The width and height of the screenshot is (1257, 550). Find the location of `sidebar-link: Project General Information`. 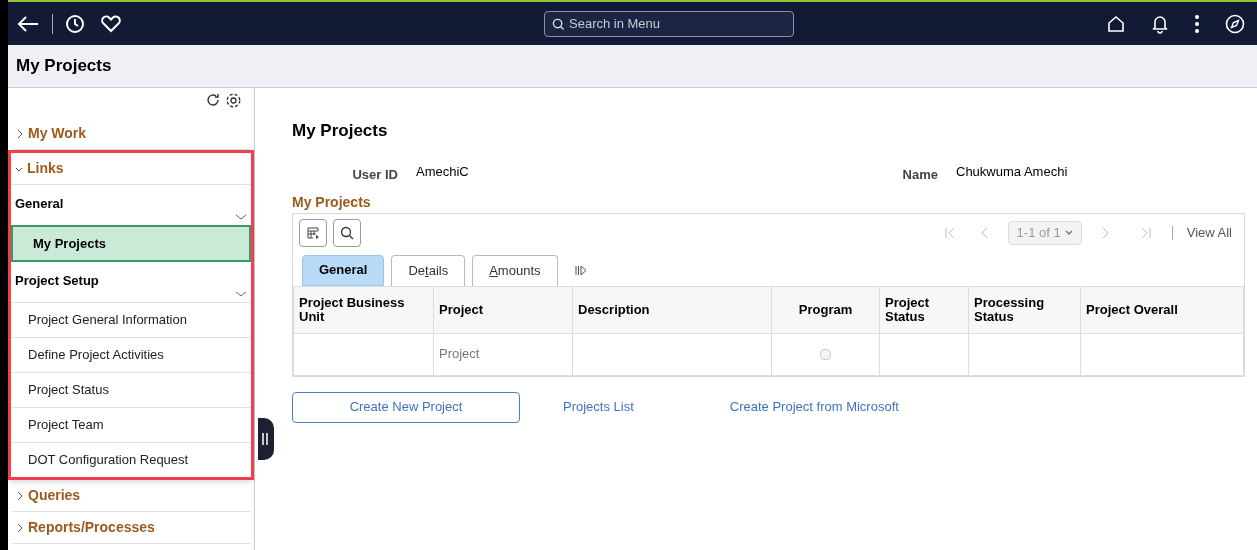

sidebar-link: Project General Information is located at coordinates (131, 319).